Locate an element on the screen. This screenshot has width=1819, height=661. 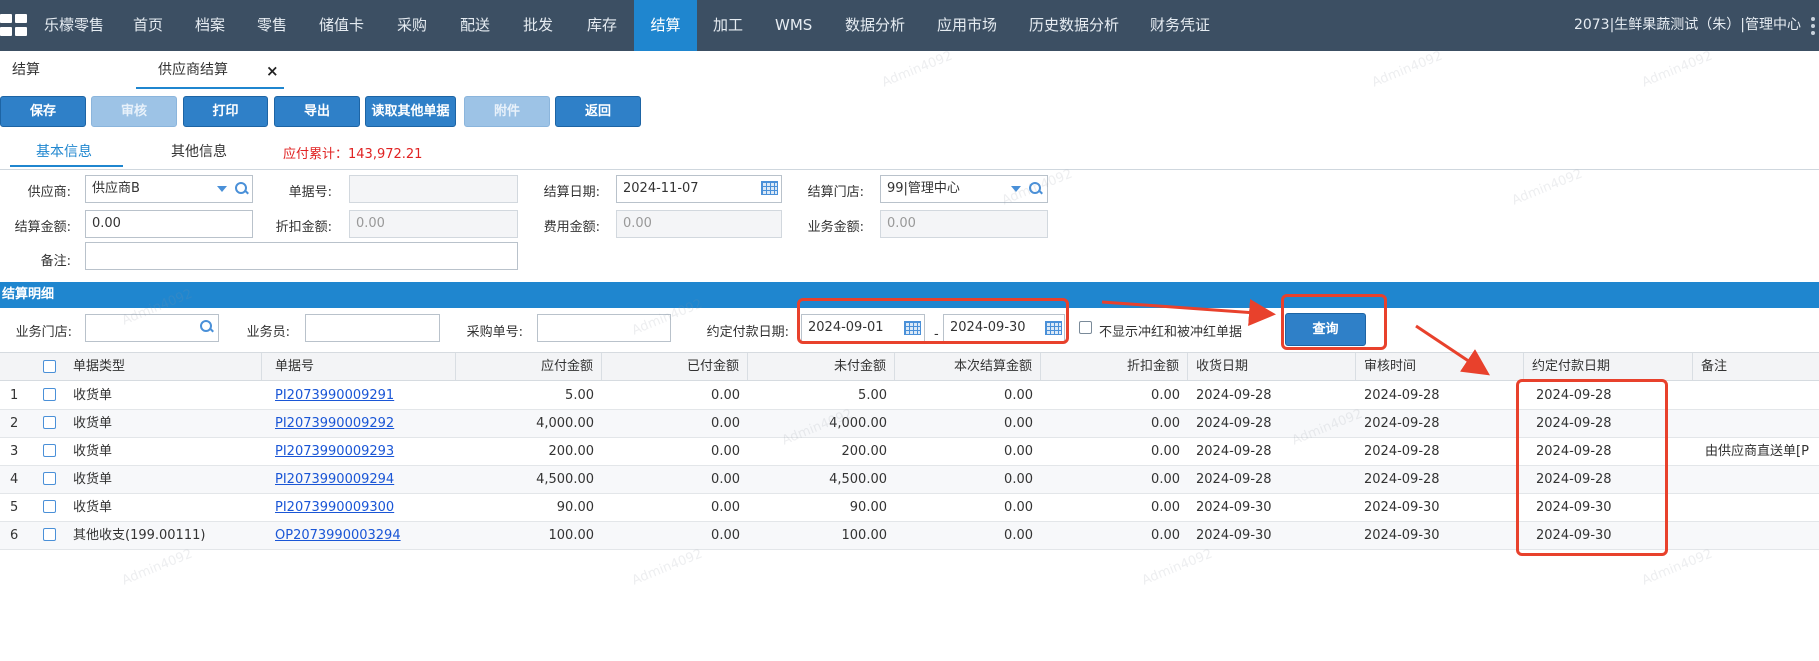
annotation-arrows is located at coordinates (1295, 337).